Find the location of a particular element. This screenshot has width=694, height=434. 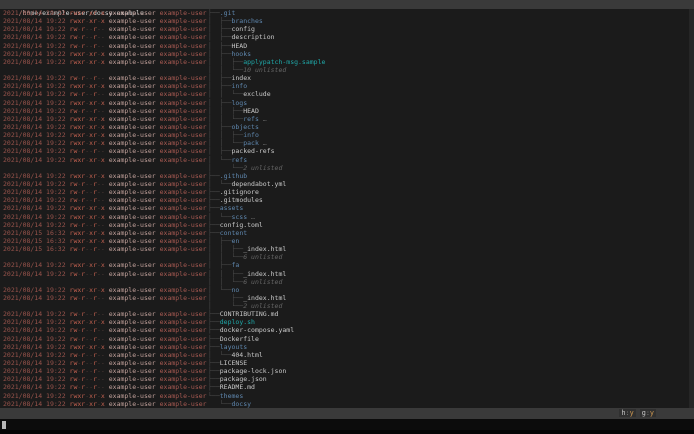

directory-name: scss is located at coordinates (239, 217).